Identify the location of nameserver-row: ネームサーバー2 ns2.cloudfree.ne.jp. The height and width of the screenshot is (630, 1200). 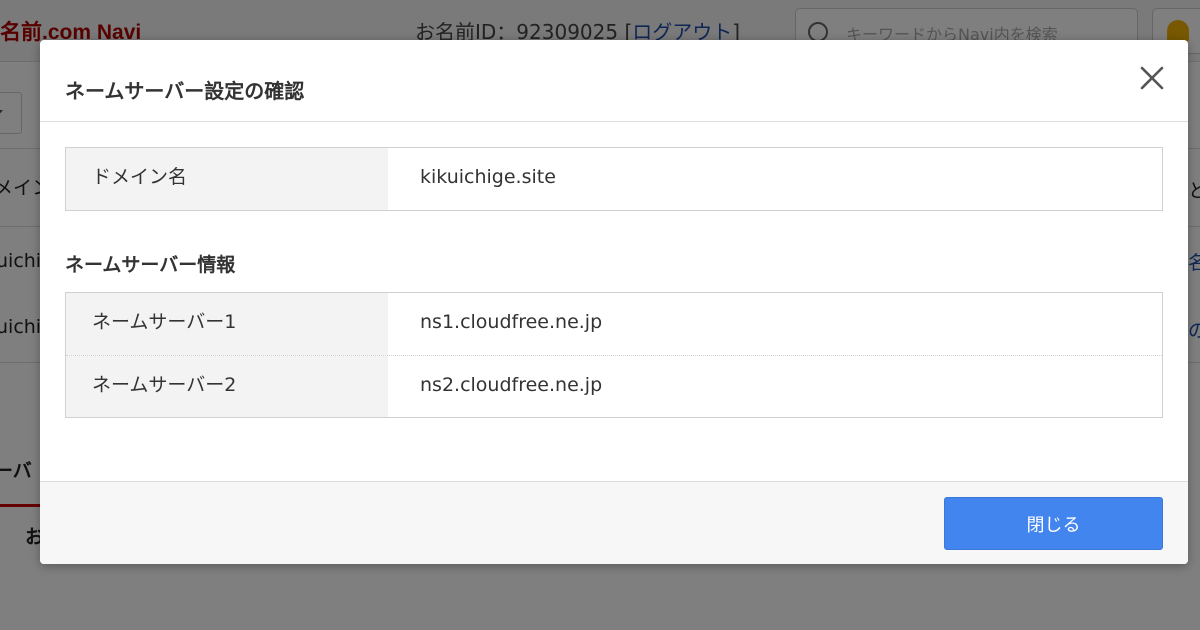
(614, 386).